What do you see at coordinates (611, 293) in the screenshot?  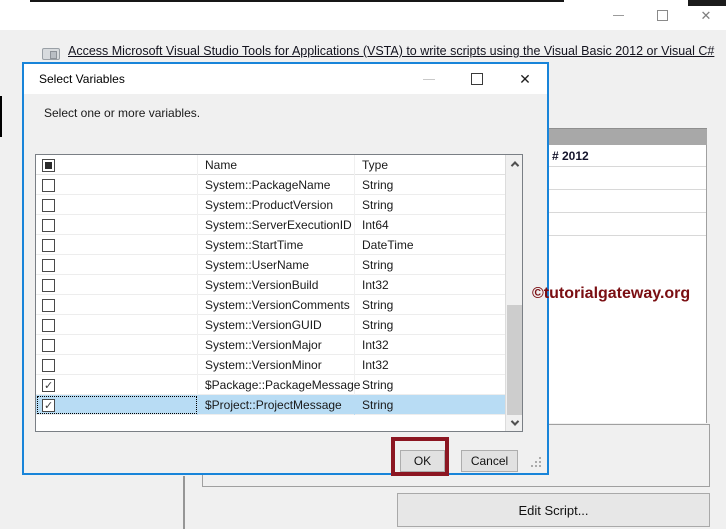 I see `watermark-text: ©tutorialgateway.org` at bounding box center [611, 293].